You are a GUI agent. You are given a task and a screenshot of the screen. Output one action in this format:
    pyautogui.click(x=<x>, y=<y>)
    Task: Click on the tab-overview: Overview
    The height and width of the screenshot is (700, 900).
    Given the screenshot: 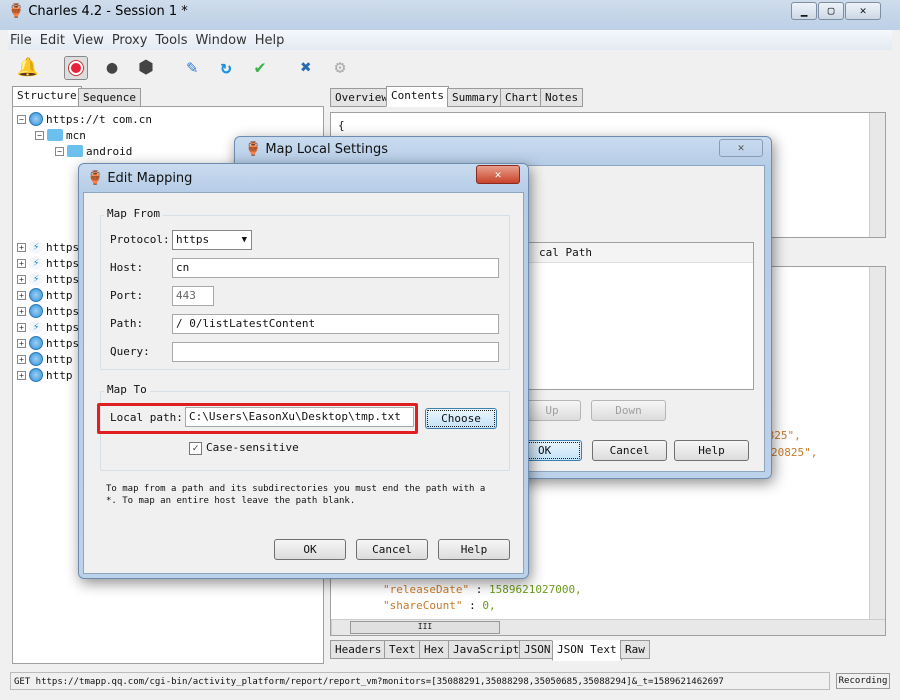 What is the action you would take?
    pyautogui.click(x=361, y=97)
    